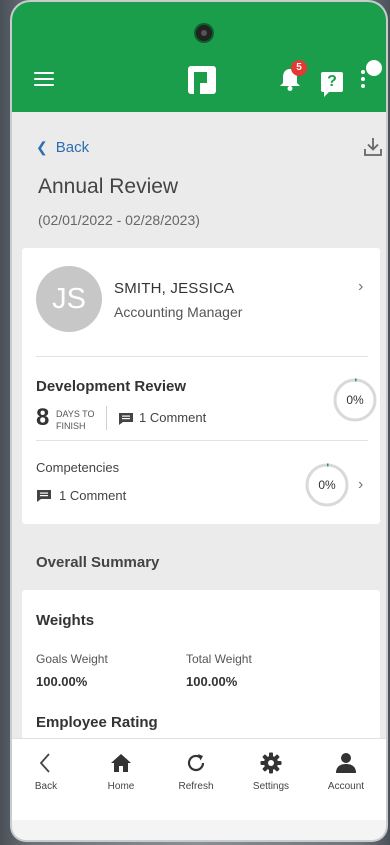 The width and height of the screenshot is (390, 845). I want to click on phone-bezel-bottom, so click(199, 830).